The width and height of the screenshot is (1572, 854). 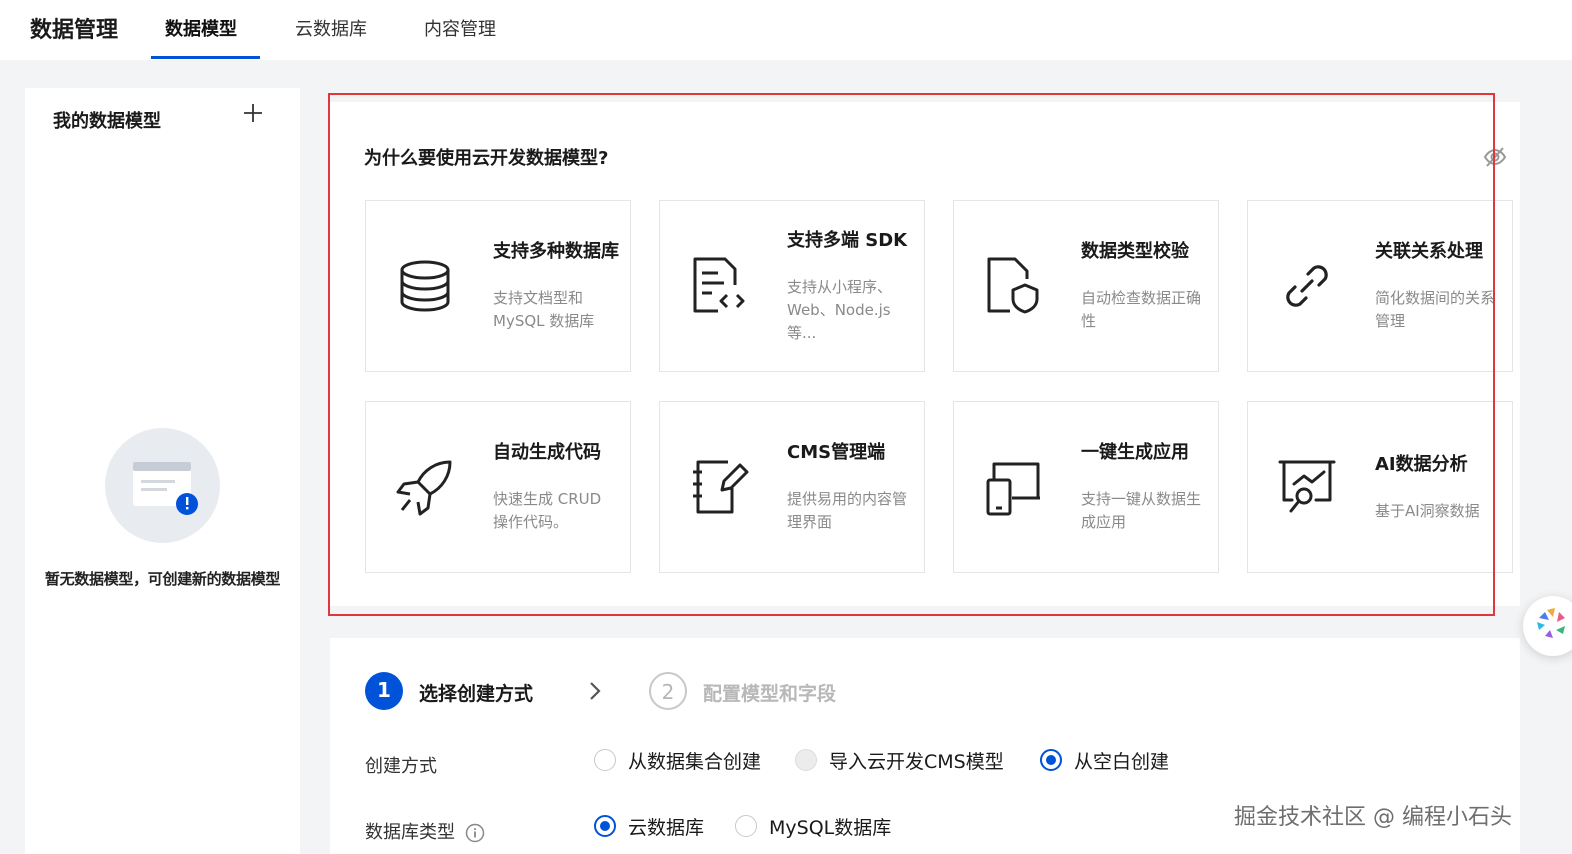 I want to click on radio-label: 导入云开发CMS模型, so click(x=916, y=761).